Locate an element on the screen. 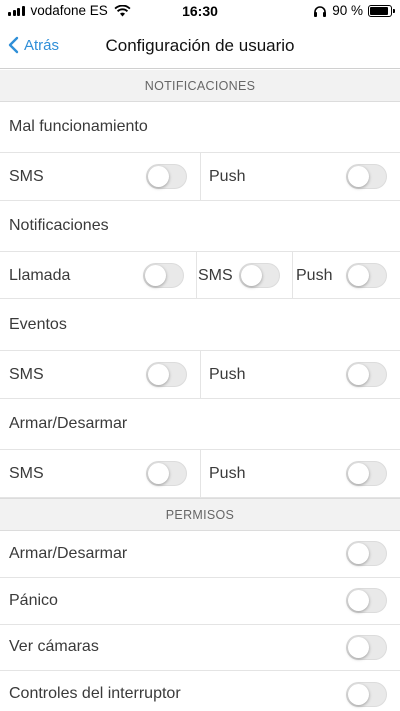 The image size is (400, 711). headphones-icon is located at coordinates (320, 11).